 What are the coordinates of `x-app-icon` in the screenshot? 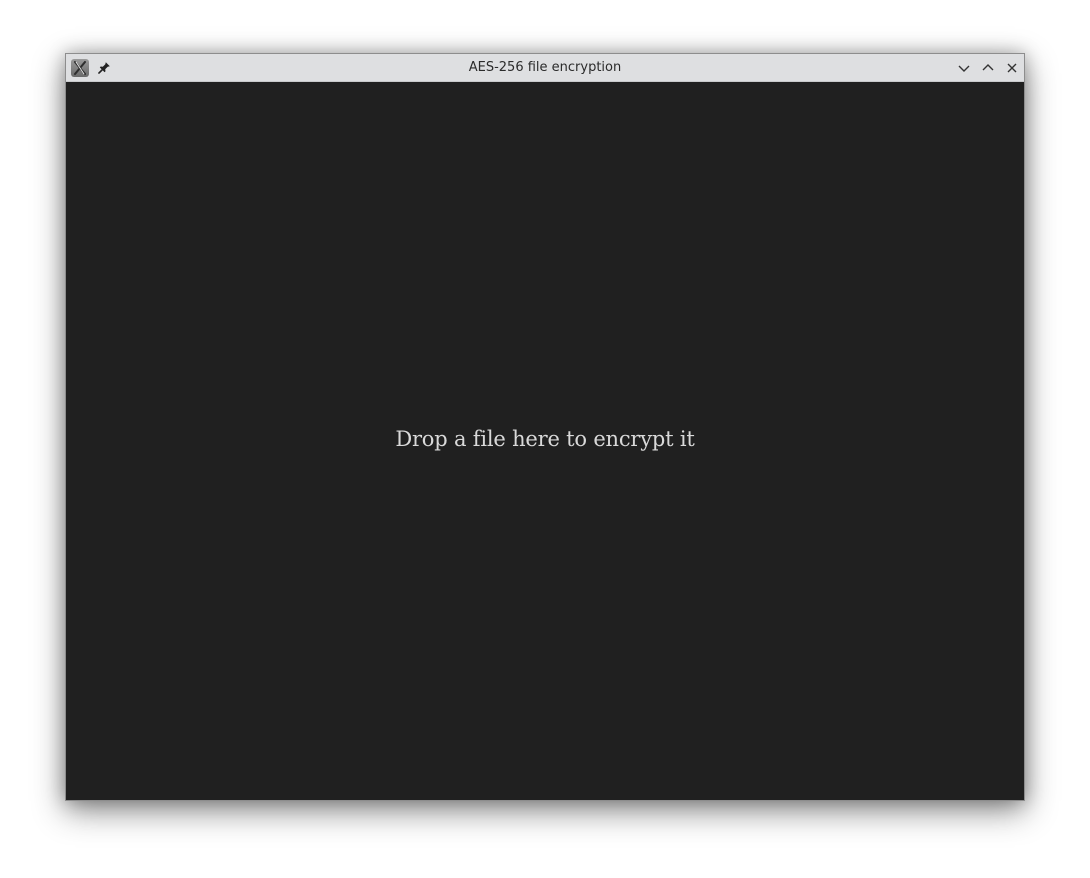 It's located at (80, 68).